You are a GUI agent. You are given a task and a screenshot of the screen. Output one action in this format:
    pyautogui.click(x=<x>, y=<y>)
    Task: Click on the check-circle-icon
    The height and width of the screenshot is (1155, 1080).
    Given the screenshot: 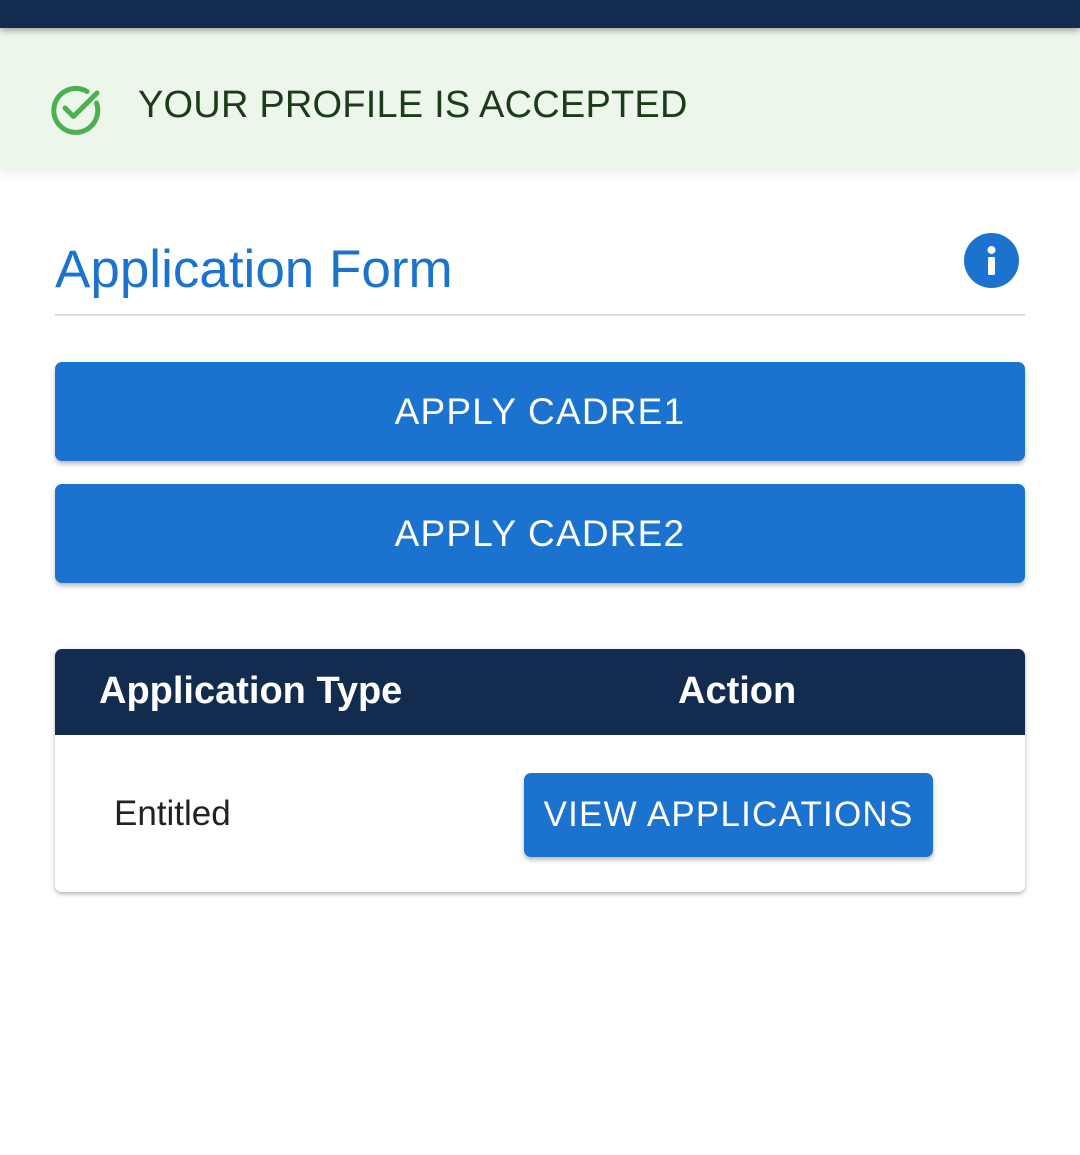 What is the action you would take?
    pyautogui.click(x=75, y=109)
    